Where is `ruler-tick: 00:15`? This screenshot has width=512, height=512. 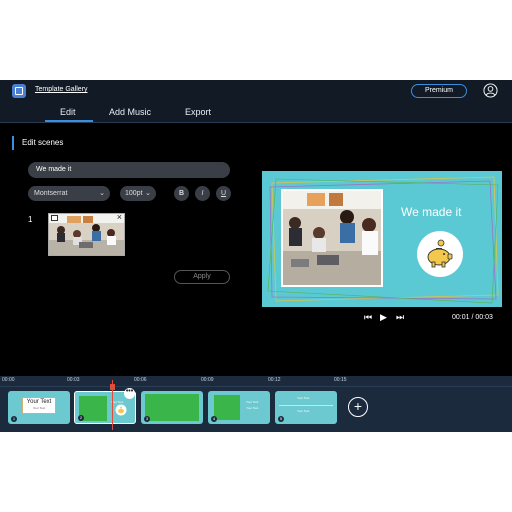
ruler-tick: 00:15 is located at coordinates (340, 380).